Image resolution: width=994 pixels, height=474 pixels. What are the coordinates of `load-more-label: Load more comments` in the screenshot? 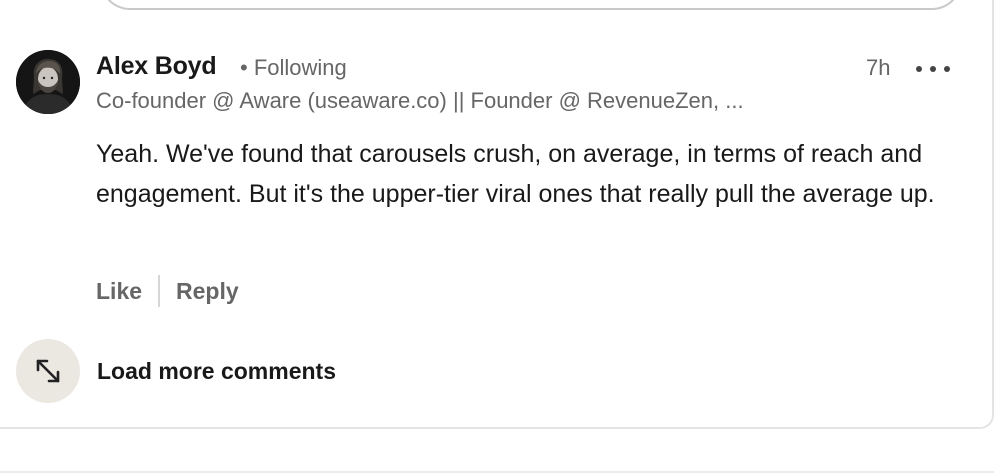 It's located at (216, 370).